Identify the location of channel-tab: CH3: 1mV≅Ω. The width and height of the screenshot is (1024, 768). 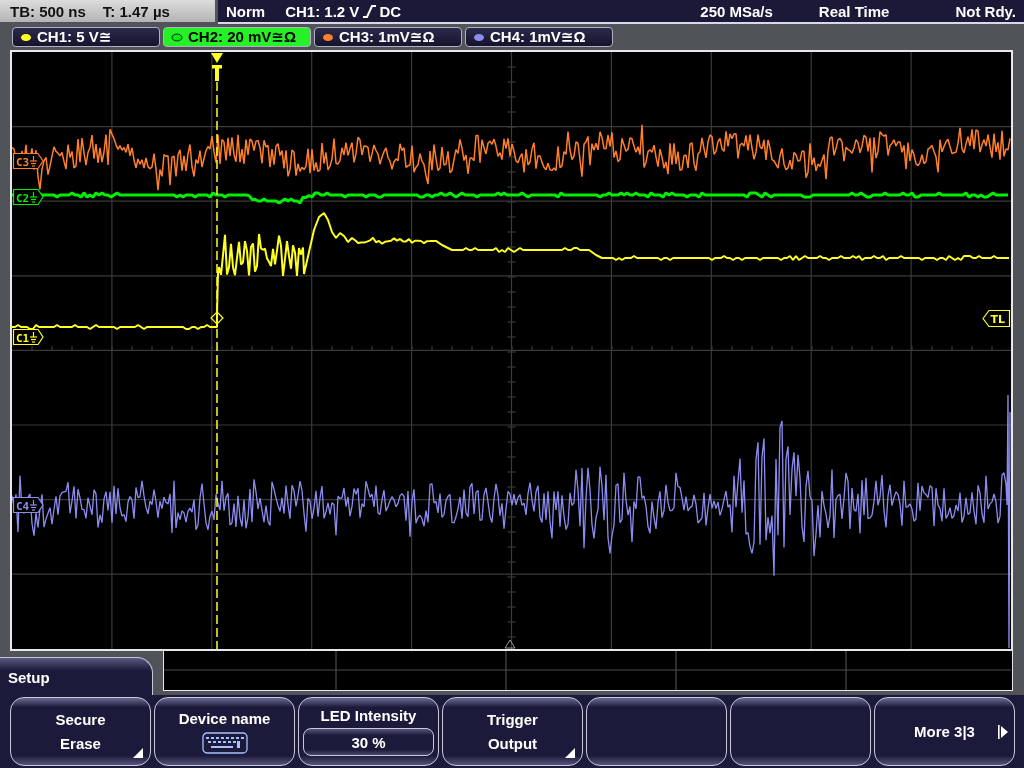
(388, 37).